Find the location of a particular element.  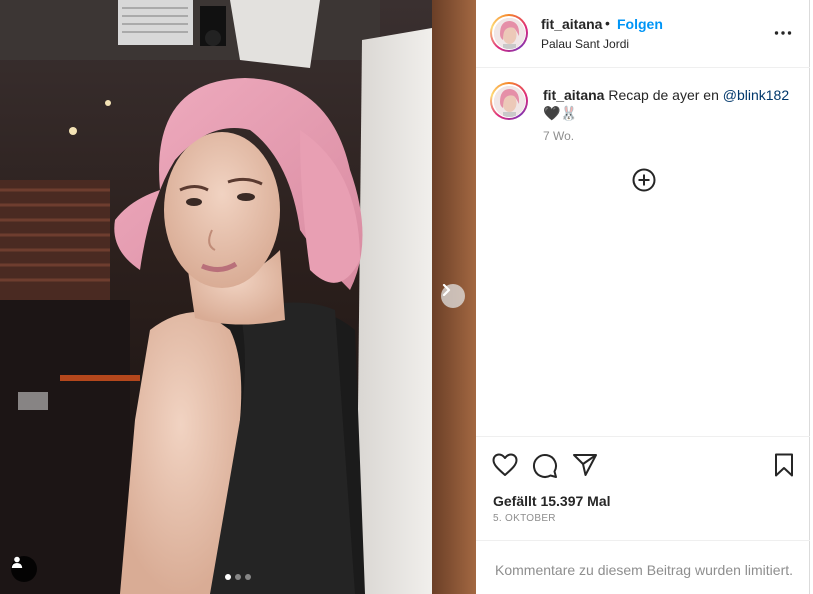

like-heart-icon is located at coordinates (505, 465).